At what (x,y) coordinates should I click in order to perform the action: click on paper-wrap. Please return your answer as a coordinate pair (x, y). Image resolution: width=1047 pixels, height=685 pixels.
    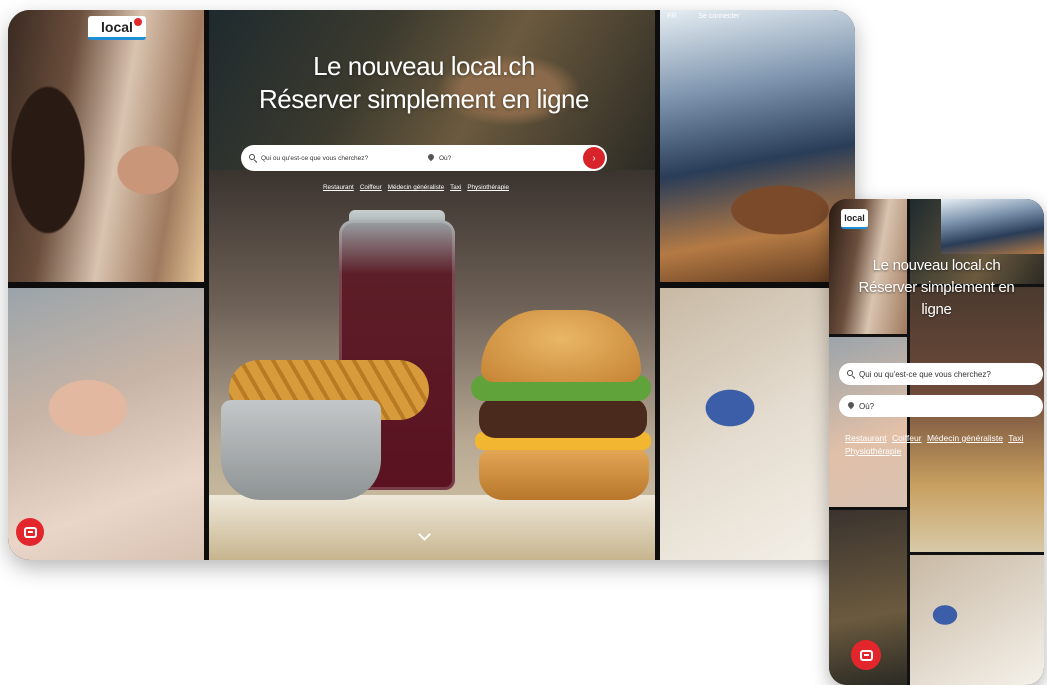
    Looking at the image, I should click on (432, 527).